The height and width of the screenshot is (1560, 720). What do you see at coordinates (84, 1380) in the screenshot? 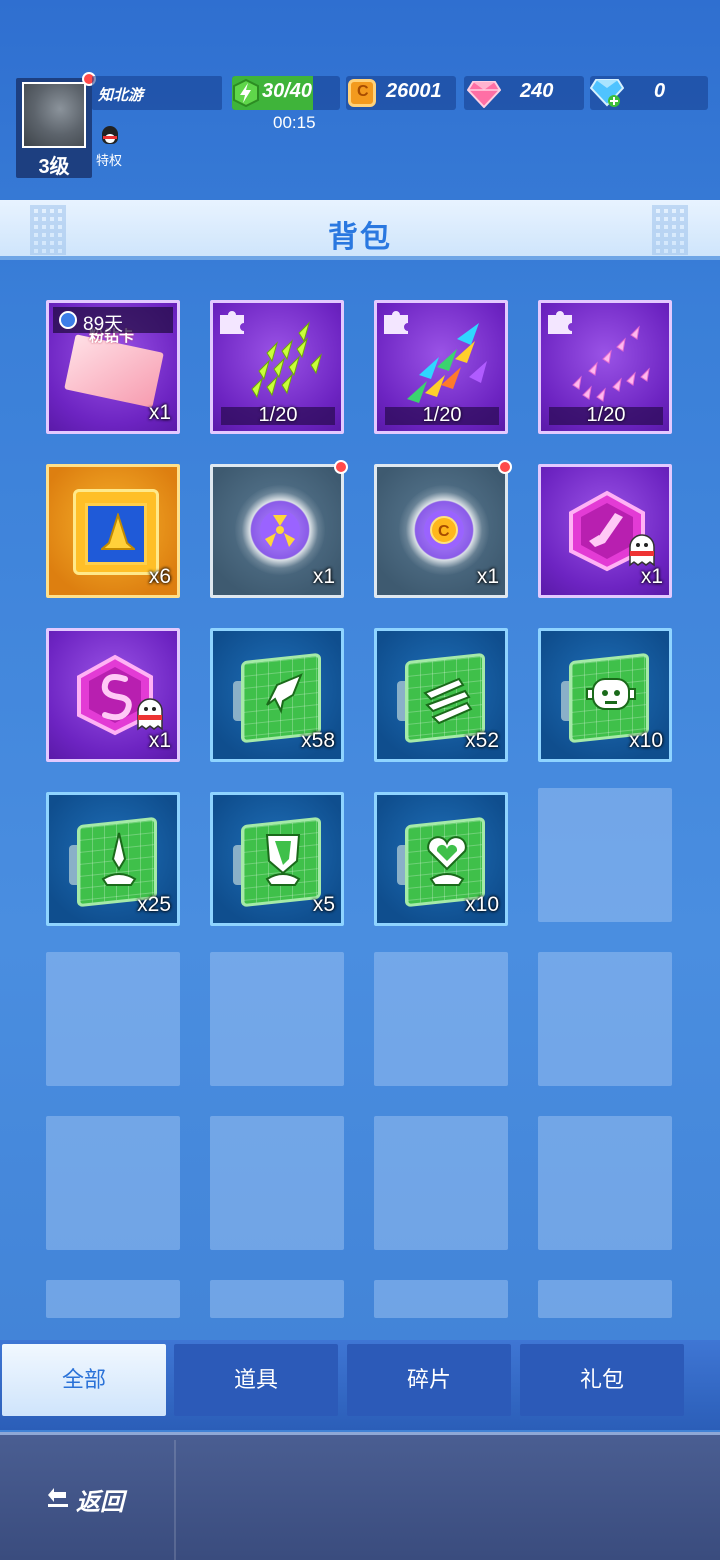
I see `tab-all: 全部` at bounding box center [84, 1380].